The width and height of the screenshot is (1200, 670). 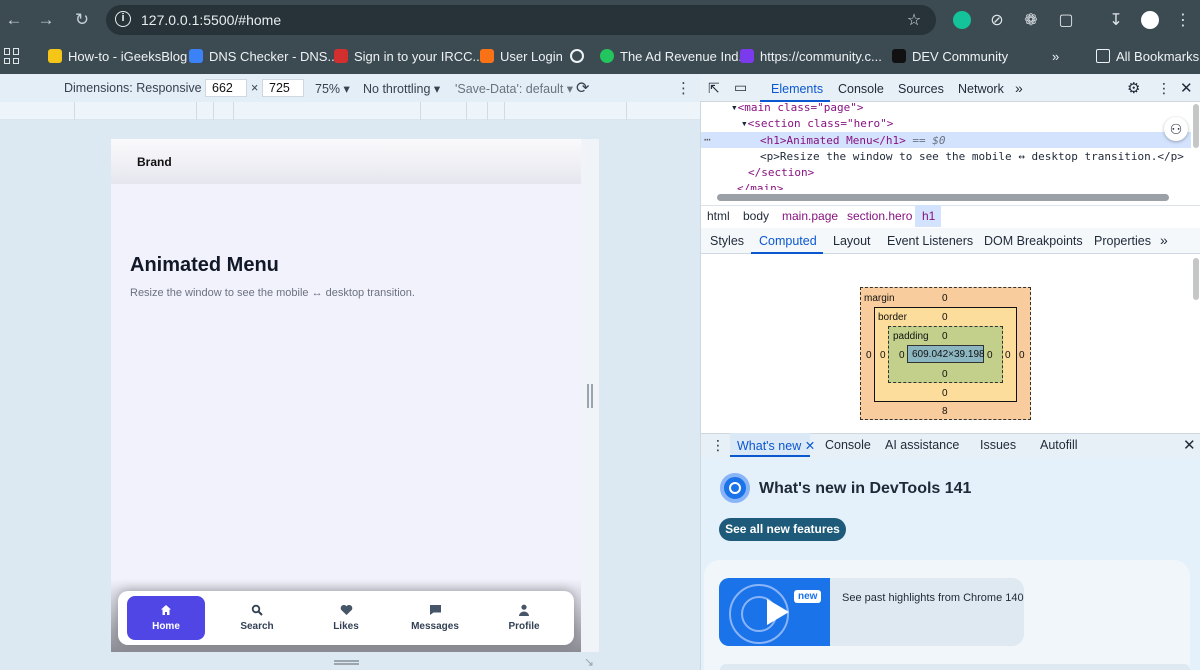 What do you see at coordinates (1164, 240) in the screenshot?
I see `more-subtabs-icon: »` at bounding box center [1164, 240].